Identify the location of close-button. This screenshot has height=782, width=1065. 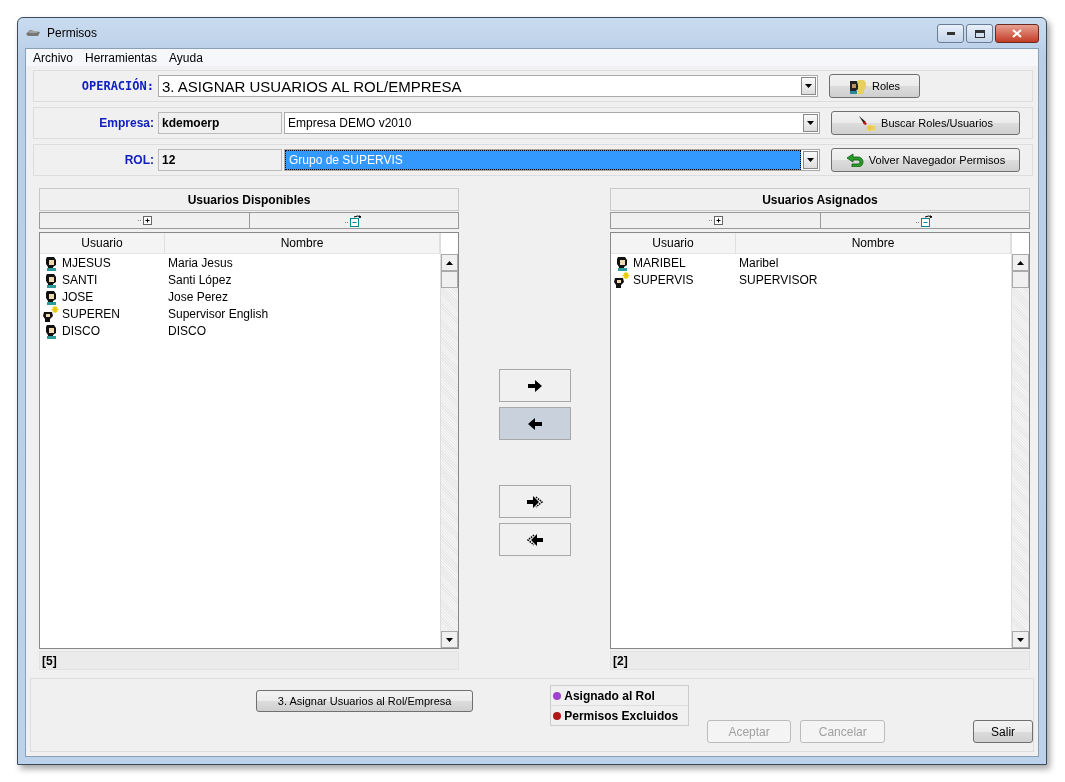
(1017, 33).